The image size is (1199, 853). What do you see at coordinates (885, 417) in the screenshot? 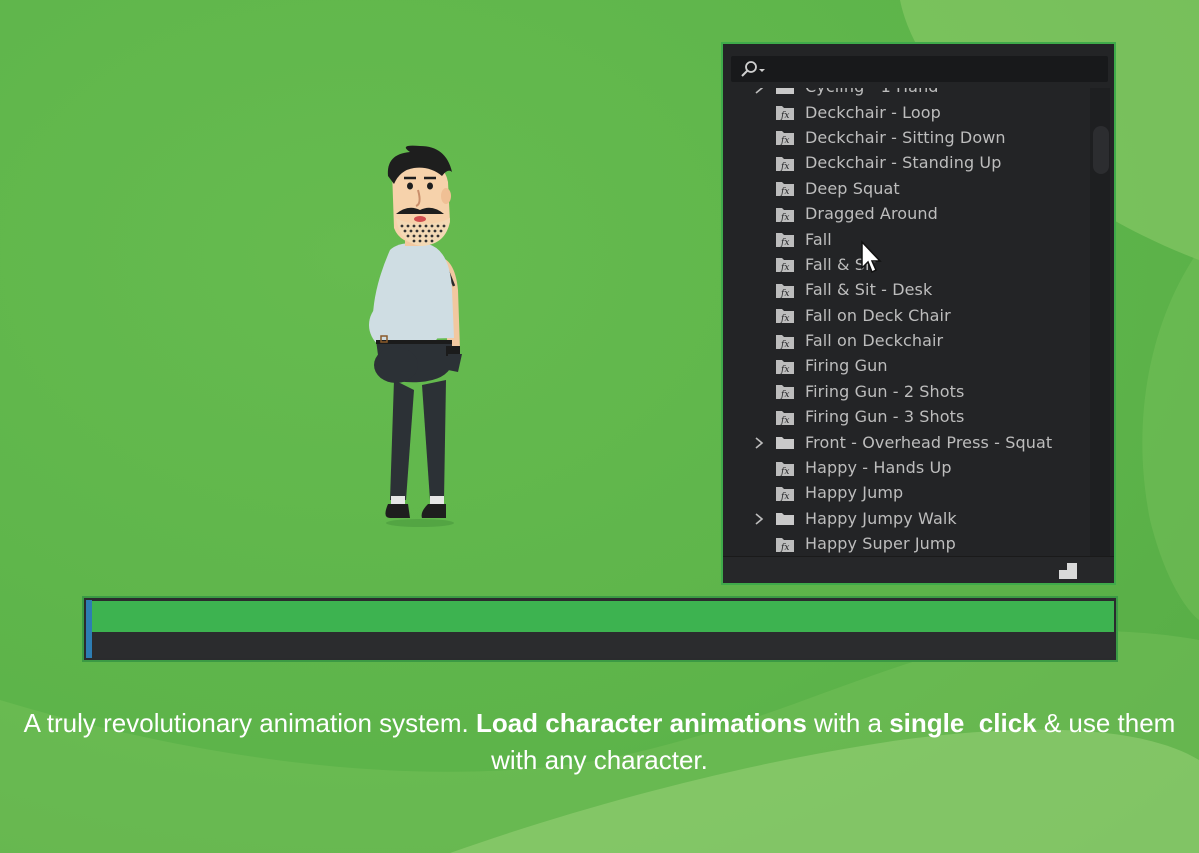
I see `library-item-label: Firing Gun - 3 Shots` at bounding box center [885, 417].